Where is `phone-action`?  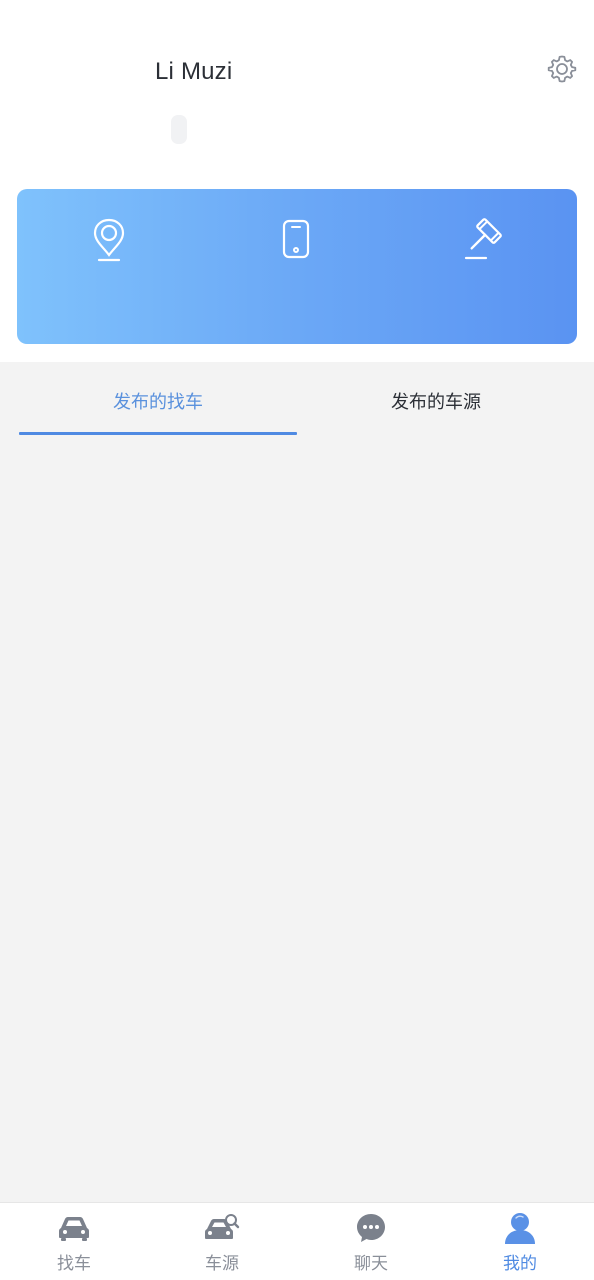 phone-action is located at coordinates (296, 247).